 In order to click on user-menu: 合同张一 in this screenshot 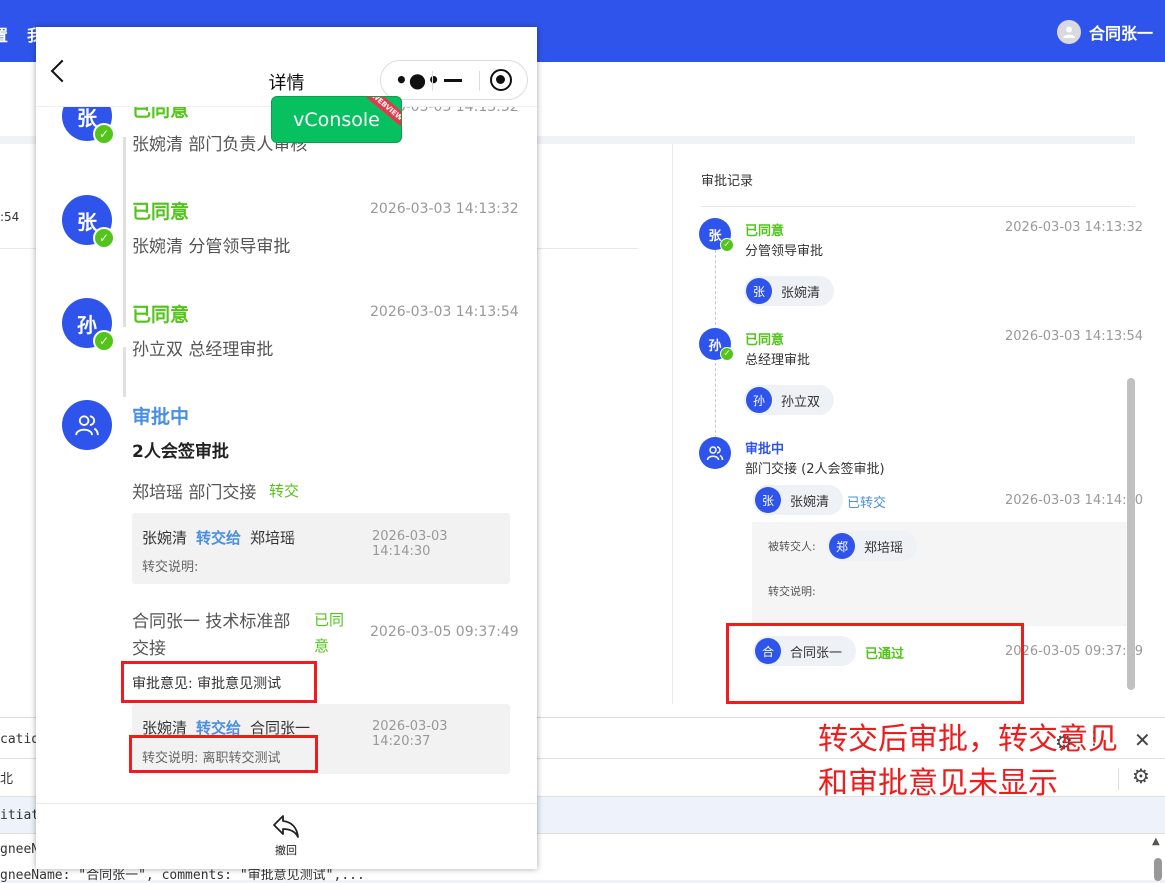, I will do `click(1104, 32)`.